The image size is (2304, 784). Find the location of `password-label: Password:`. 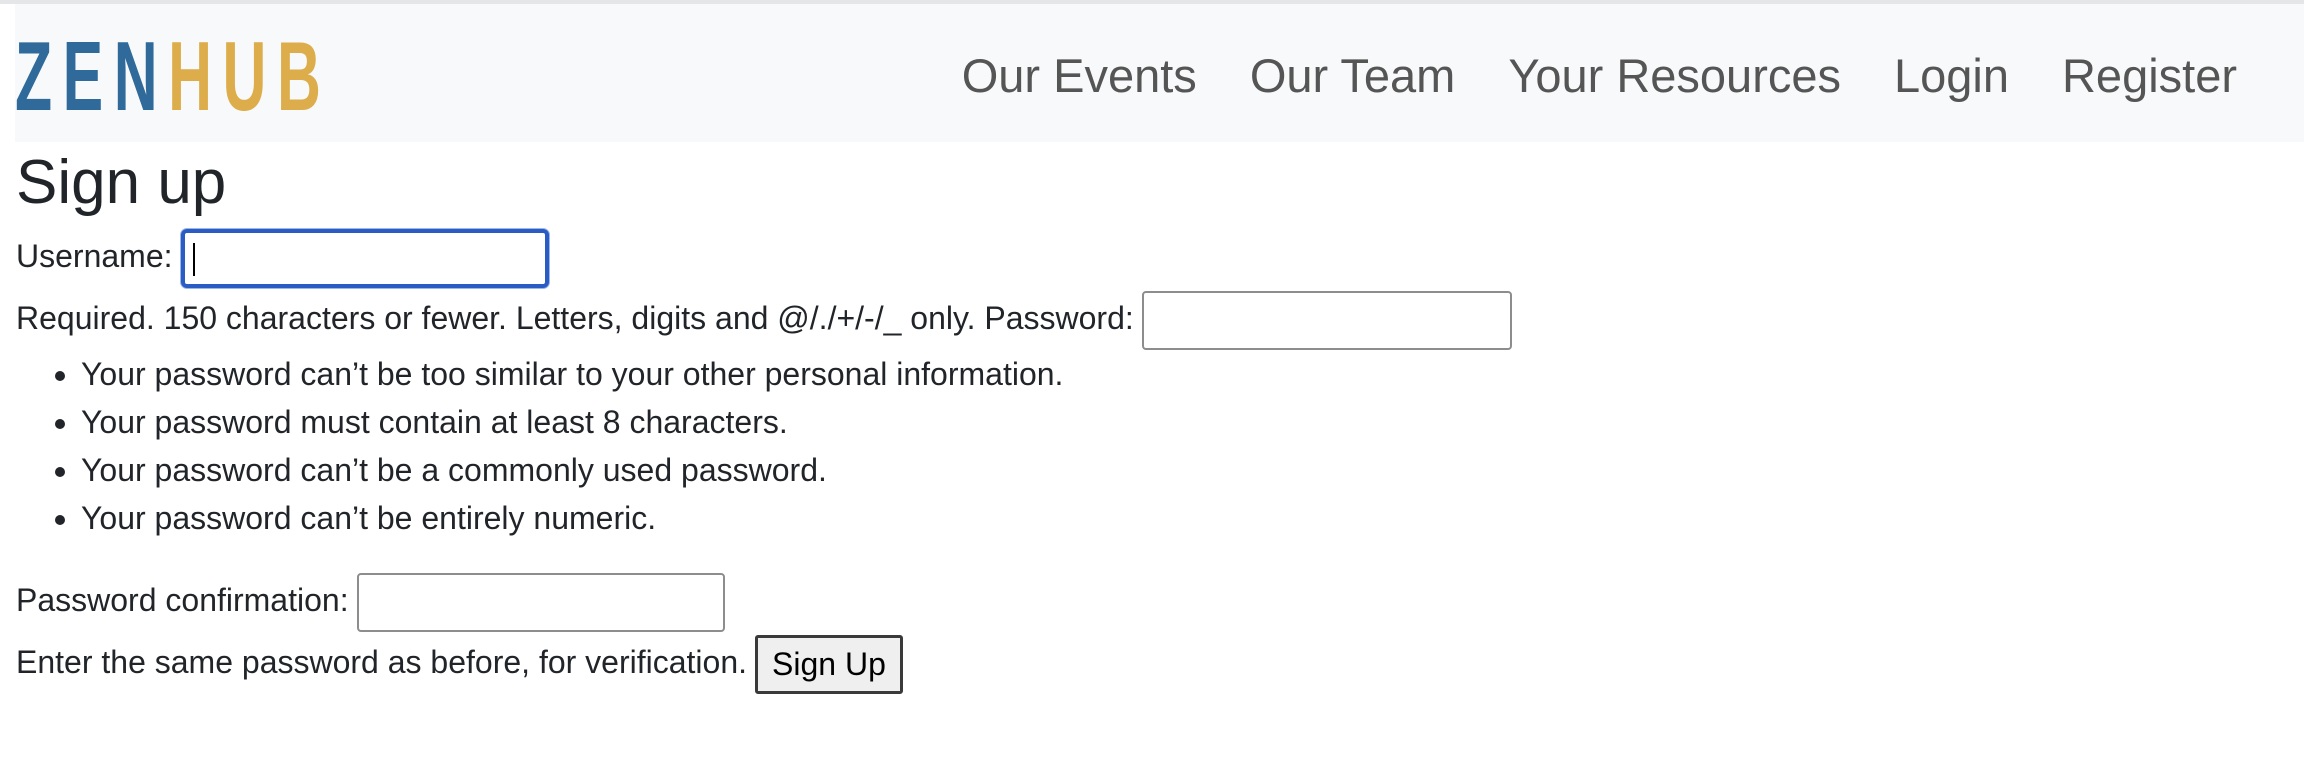

password-label: Password: is located at coordinates (1059, 318).